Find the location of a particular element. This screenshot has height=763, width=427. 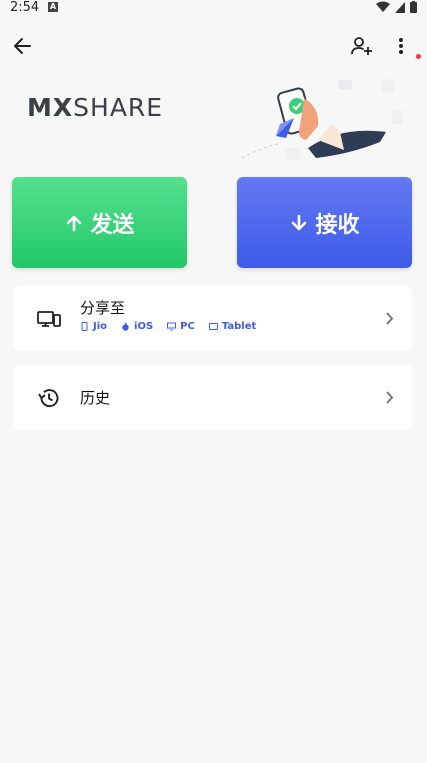

add-user-button is located at coordinates (362, 46).